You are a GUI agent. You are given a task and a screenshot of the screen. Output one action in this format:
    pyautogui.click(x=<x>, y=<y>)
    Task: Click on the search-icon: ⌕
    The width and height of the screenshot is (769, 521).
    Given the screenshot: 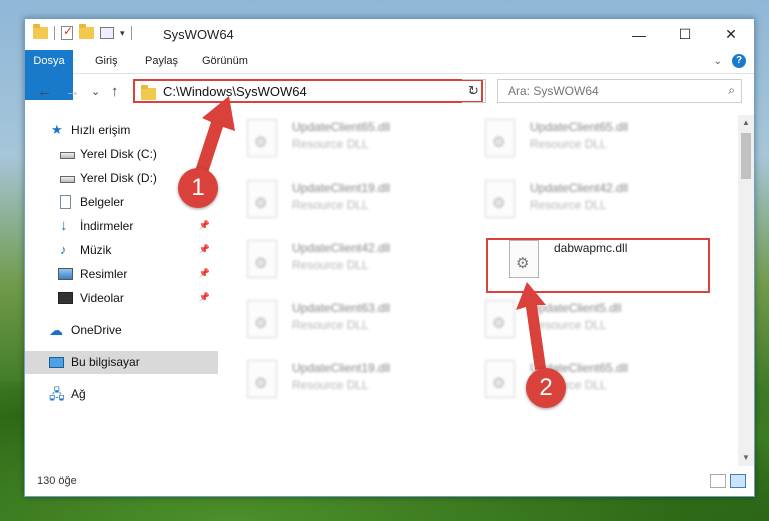 What is the action you would take?
    pyautogui.click(x=731, y=90)
    